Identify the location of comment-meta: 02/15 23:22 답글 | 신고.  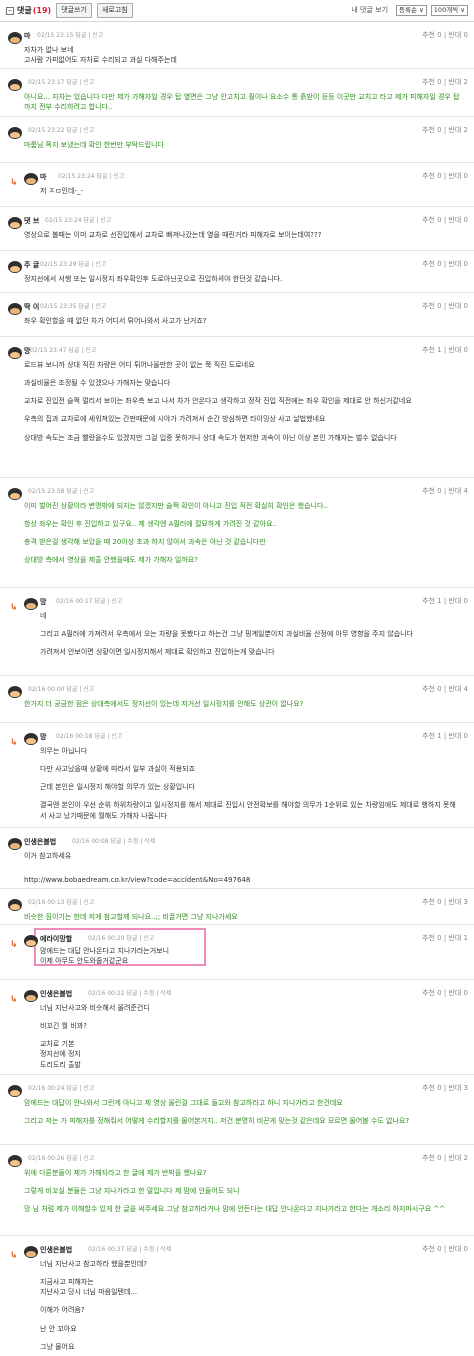
(61, 131).